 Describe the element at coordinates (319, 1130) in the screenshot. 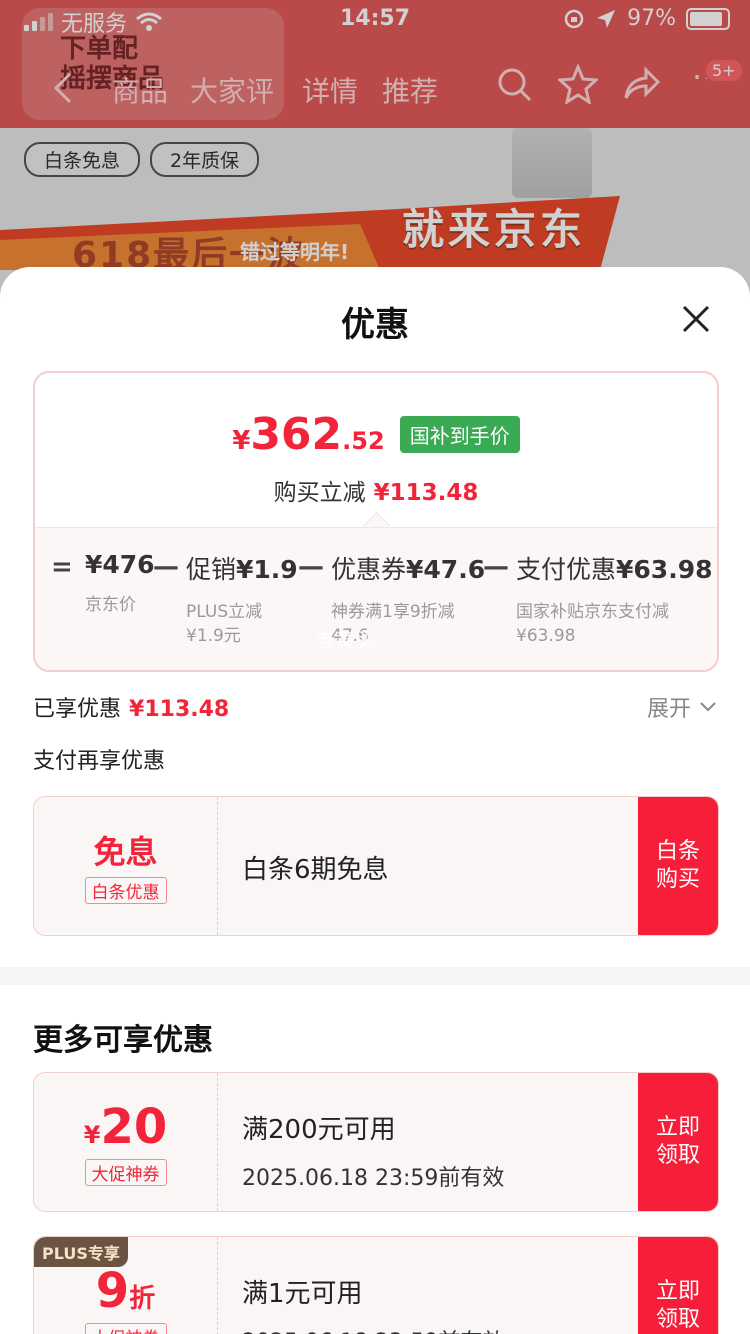

I see `coupon-title: 满200元可用` at that location.